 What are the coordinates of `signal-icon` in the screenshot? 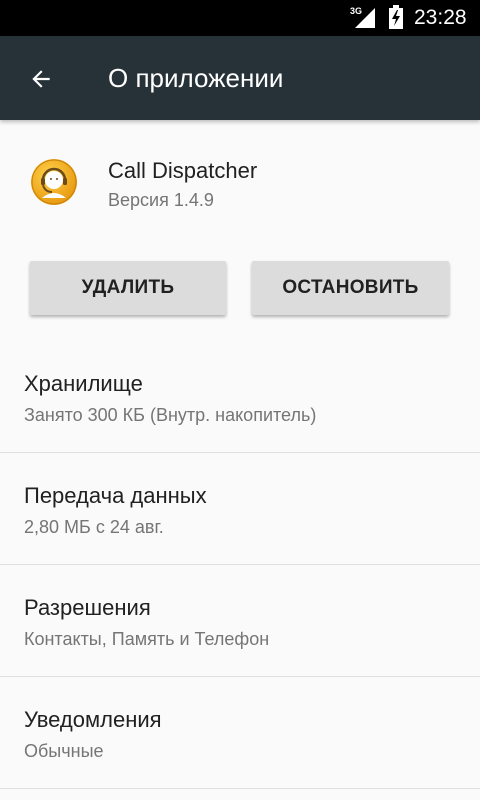 It's located at (365, 18).